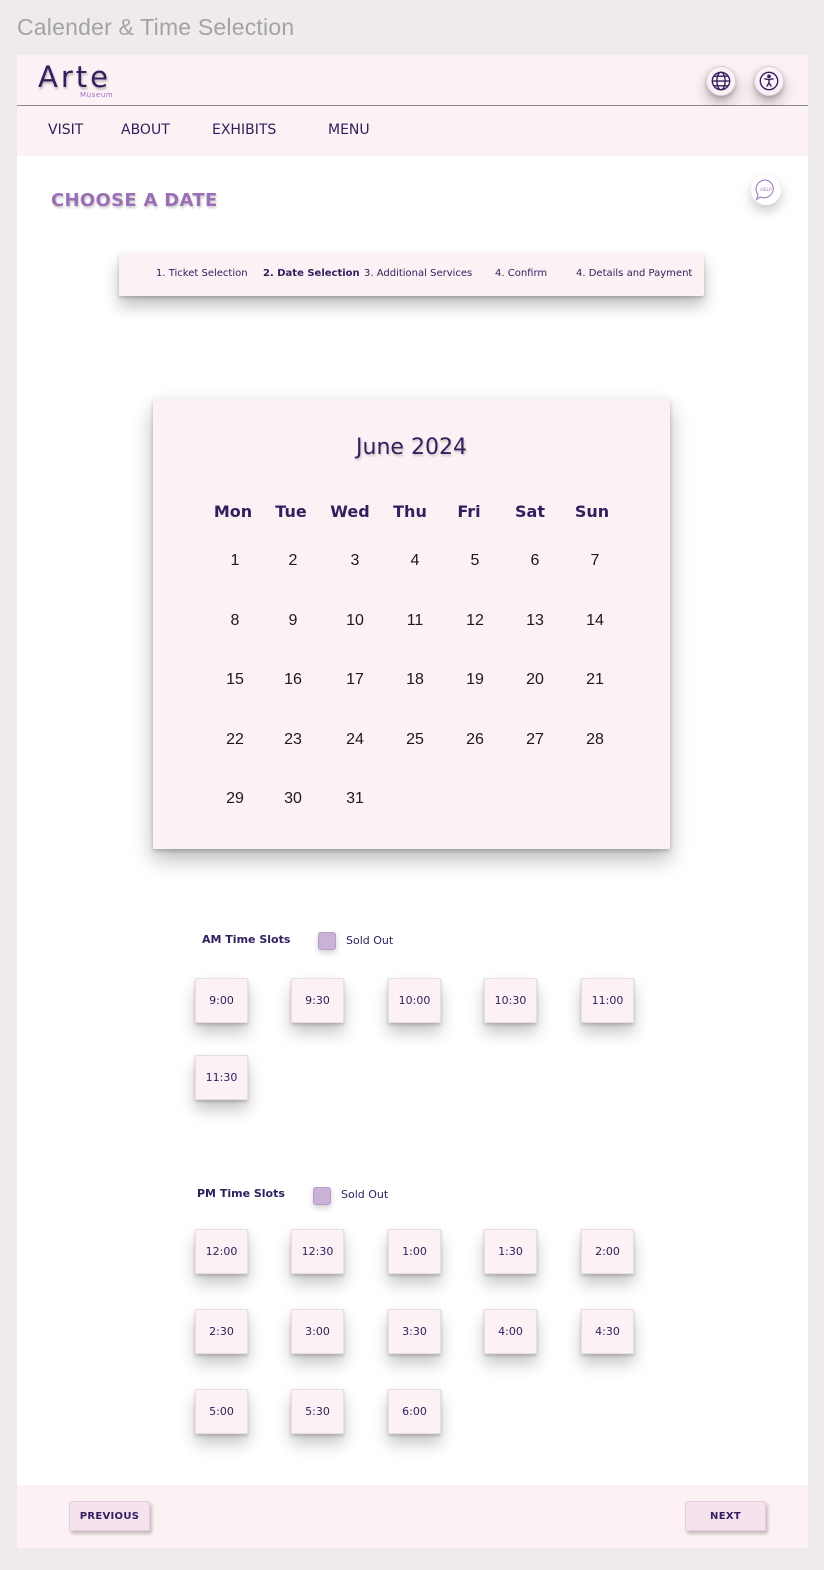 This screenshot has width=824, height=1570. Describe the element at coordinates (317, 1411) in the screenshot. I see `time-slot-button: 5:30` at that location.